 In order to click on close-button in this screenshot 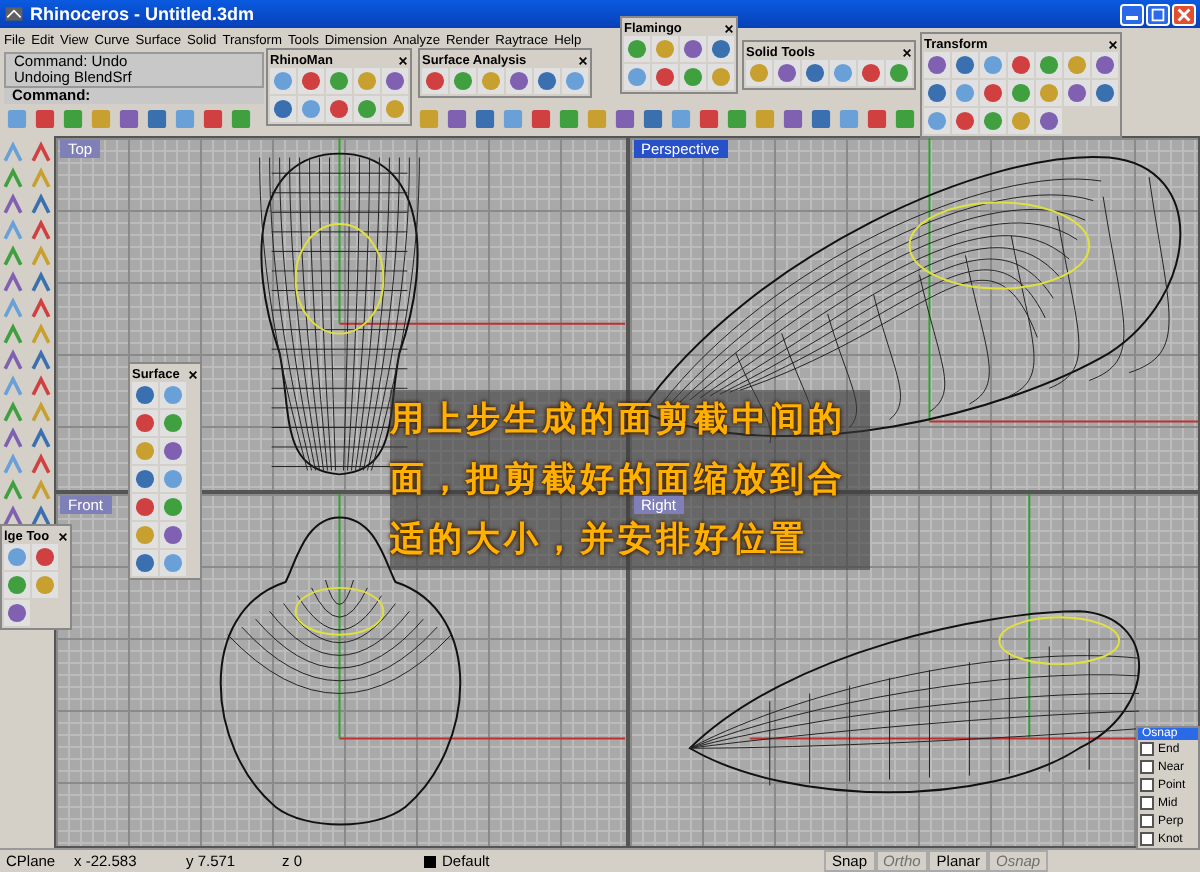, I will do `click(1184, 14)`.